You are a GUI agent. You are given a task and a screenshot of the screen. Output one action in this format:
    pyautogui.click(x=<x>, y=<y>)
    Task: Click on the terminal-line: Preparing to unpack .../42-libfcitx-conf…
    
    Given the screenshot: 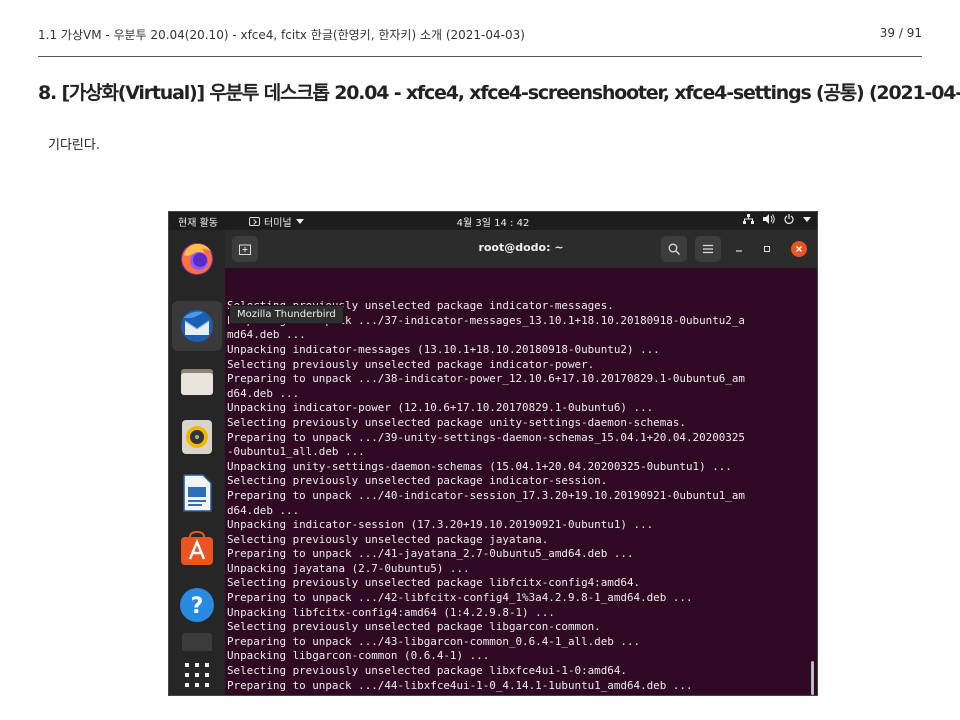 What is the action you would take?
    pyautogui.click(x=460, y=598)
    